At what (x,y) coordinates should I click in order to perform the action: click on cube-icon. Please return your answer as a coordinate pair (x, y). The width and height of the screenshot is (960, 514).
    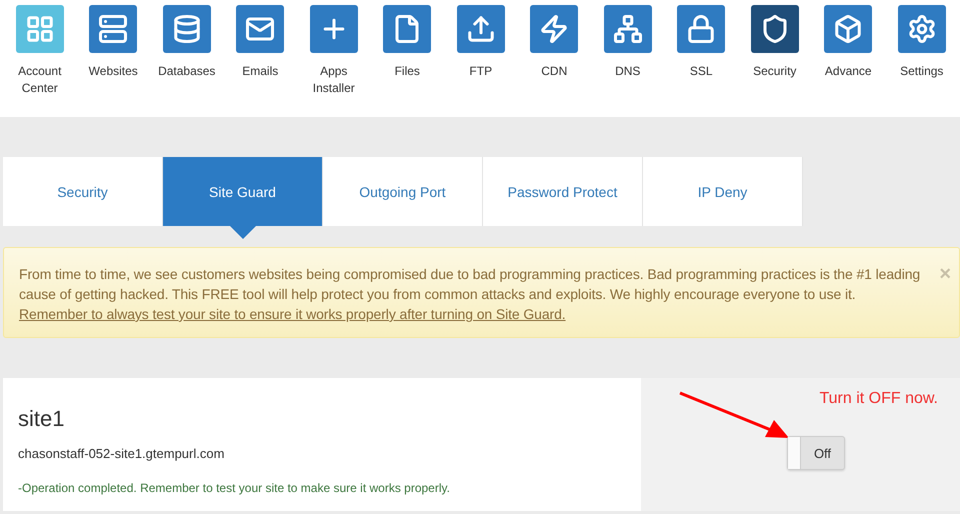
    Looking at the image, I should click on (848, 29).